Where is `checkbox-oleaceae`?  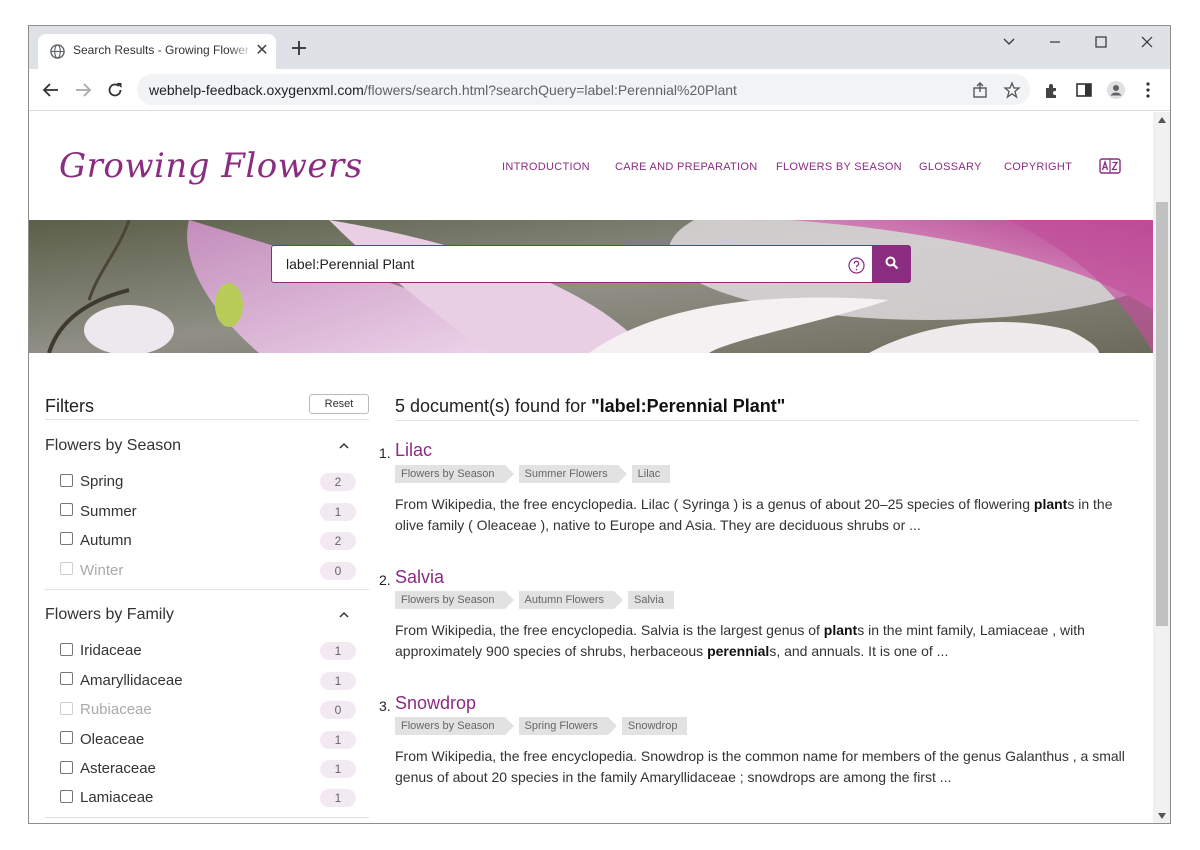
checkbox-oleaceae is located at coordinates (66, 737).